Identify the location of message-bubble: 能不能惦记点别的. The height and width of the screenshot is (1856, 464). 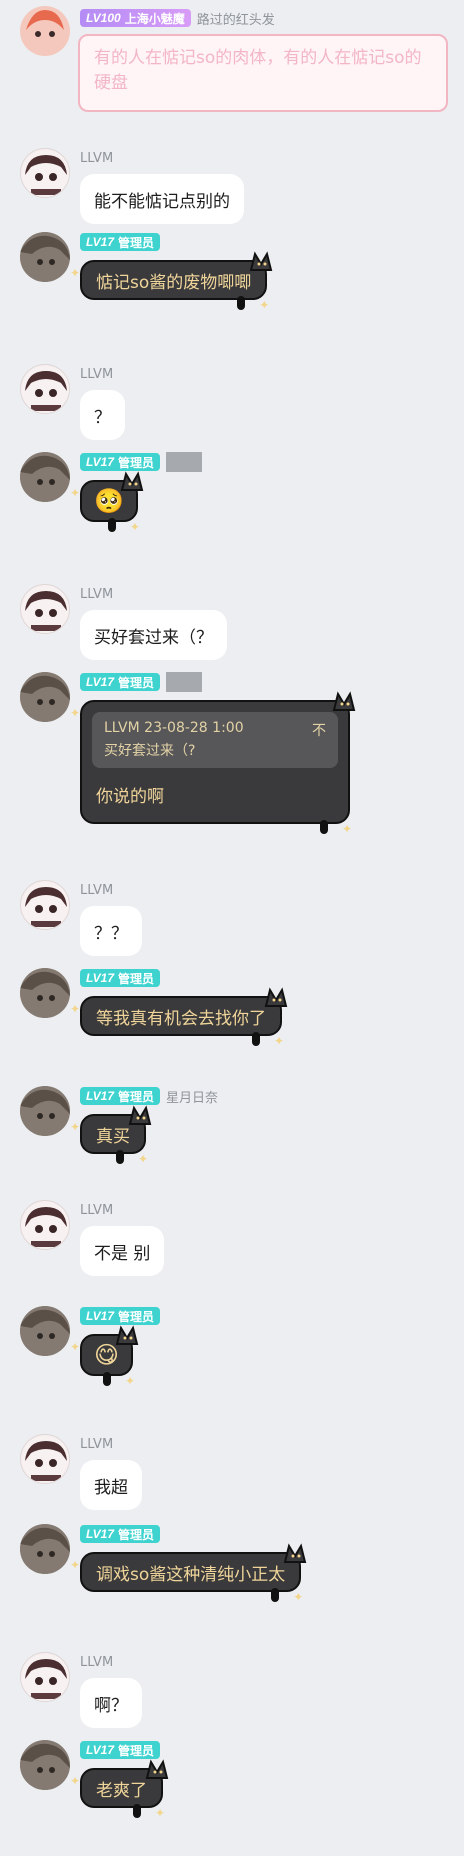
(162, 199).